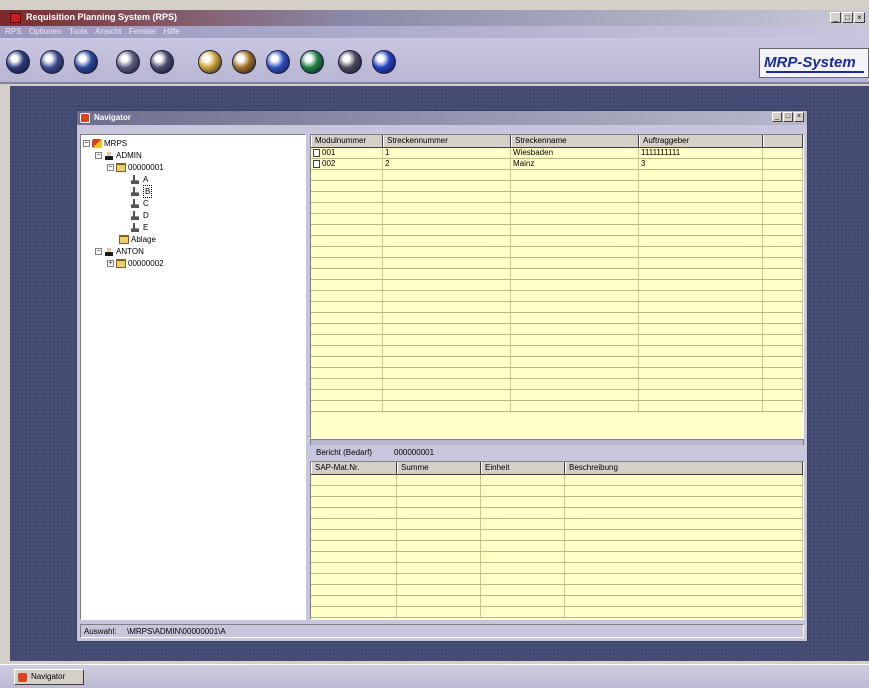 The height and width of the screenshot is (688, 869). I want to click on earth-button, so click(312, 62).